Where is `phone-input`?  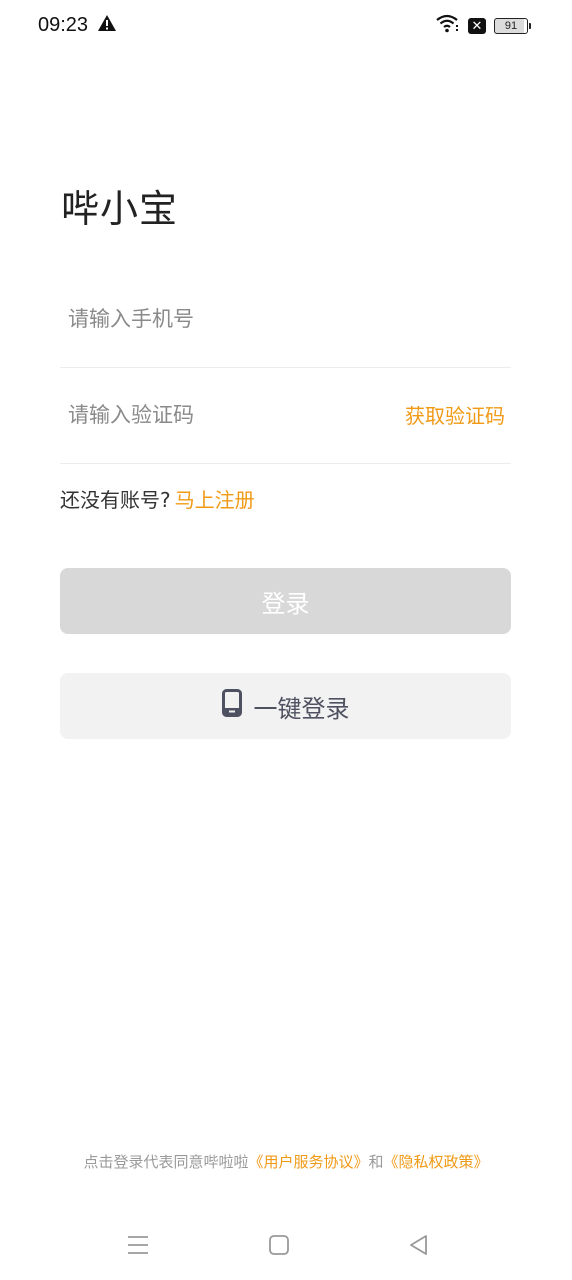
phone-input is located at coordinates (218, 319).